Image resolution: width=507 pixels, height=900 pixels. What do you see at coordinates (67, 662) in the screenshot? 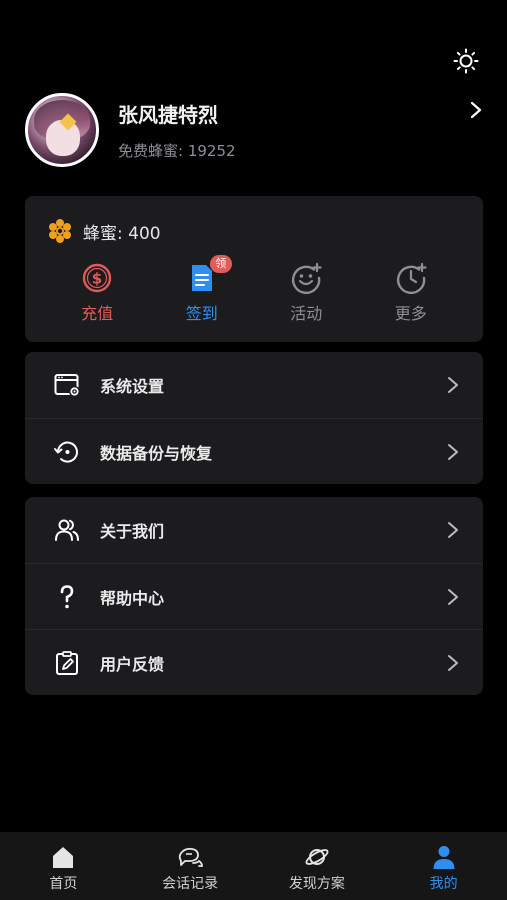
I see `feedback-clipboard-icon` at bounding box center [67, 662].